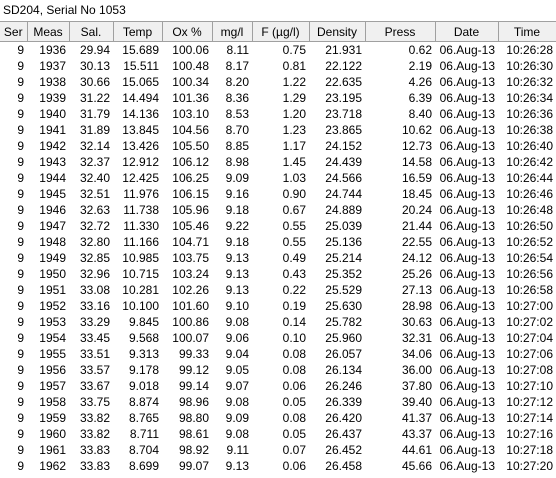  What do you see at coordinates (52, 98) in the screenshot?
I see `cell-meas: 1939` at bounding box center [52, 98].